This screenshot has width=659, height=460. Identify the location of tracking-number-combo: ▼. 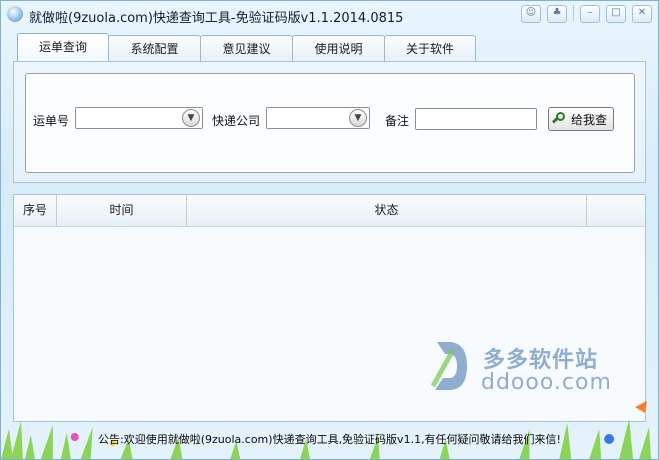
(139, 118).